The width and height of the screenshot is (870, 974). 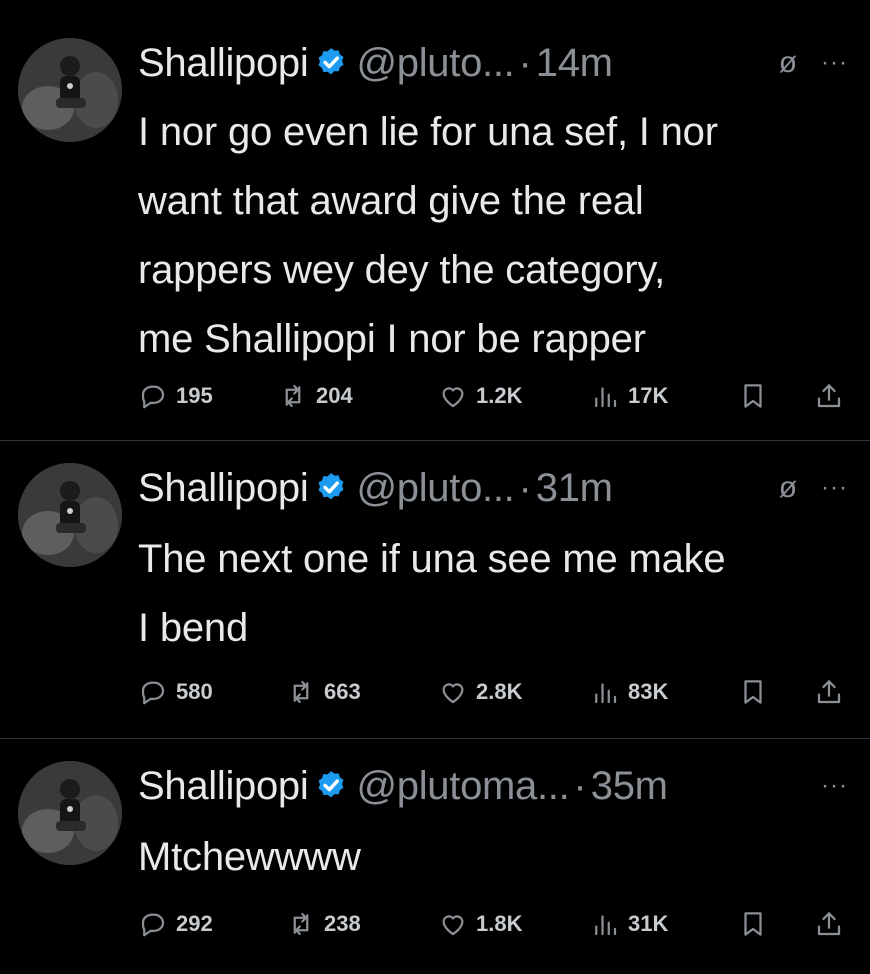 I want to click on like-count: 1.8K, so click(x=499, y=923).